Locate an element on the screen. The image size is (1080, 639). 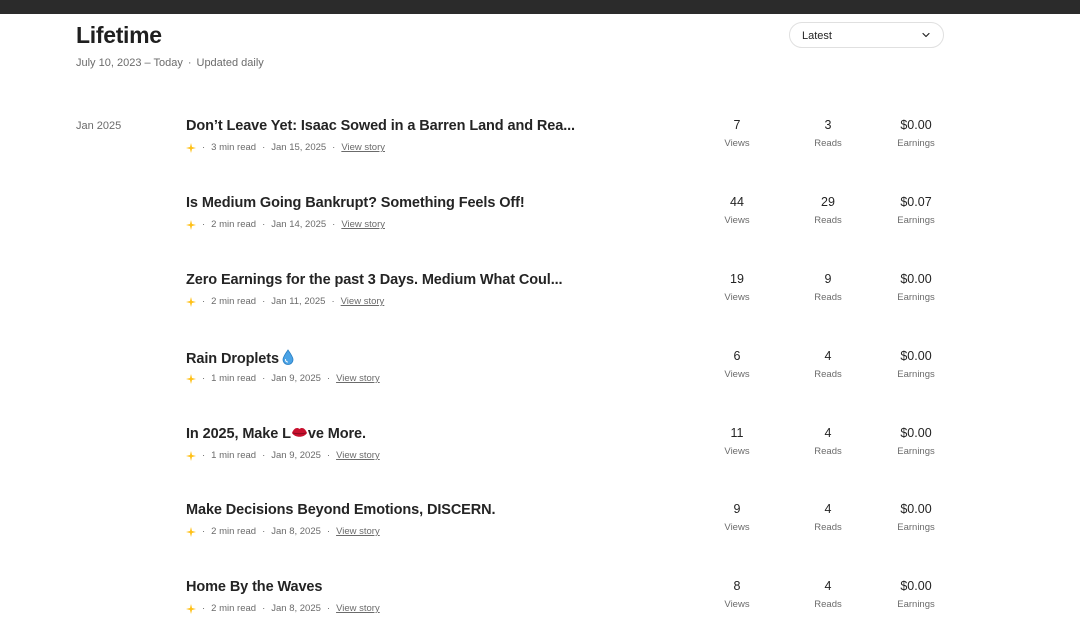
views-count: 19 is located at coordinates (737, 279).